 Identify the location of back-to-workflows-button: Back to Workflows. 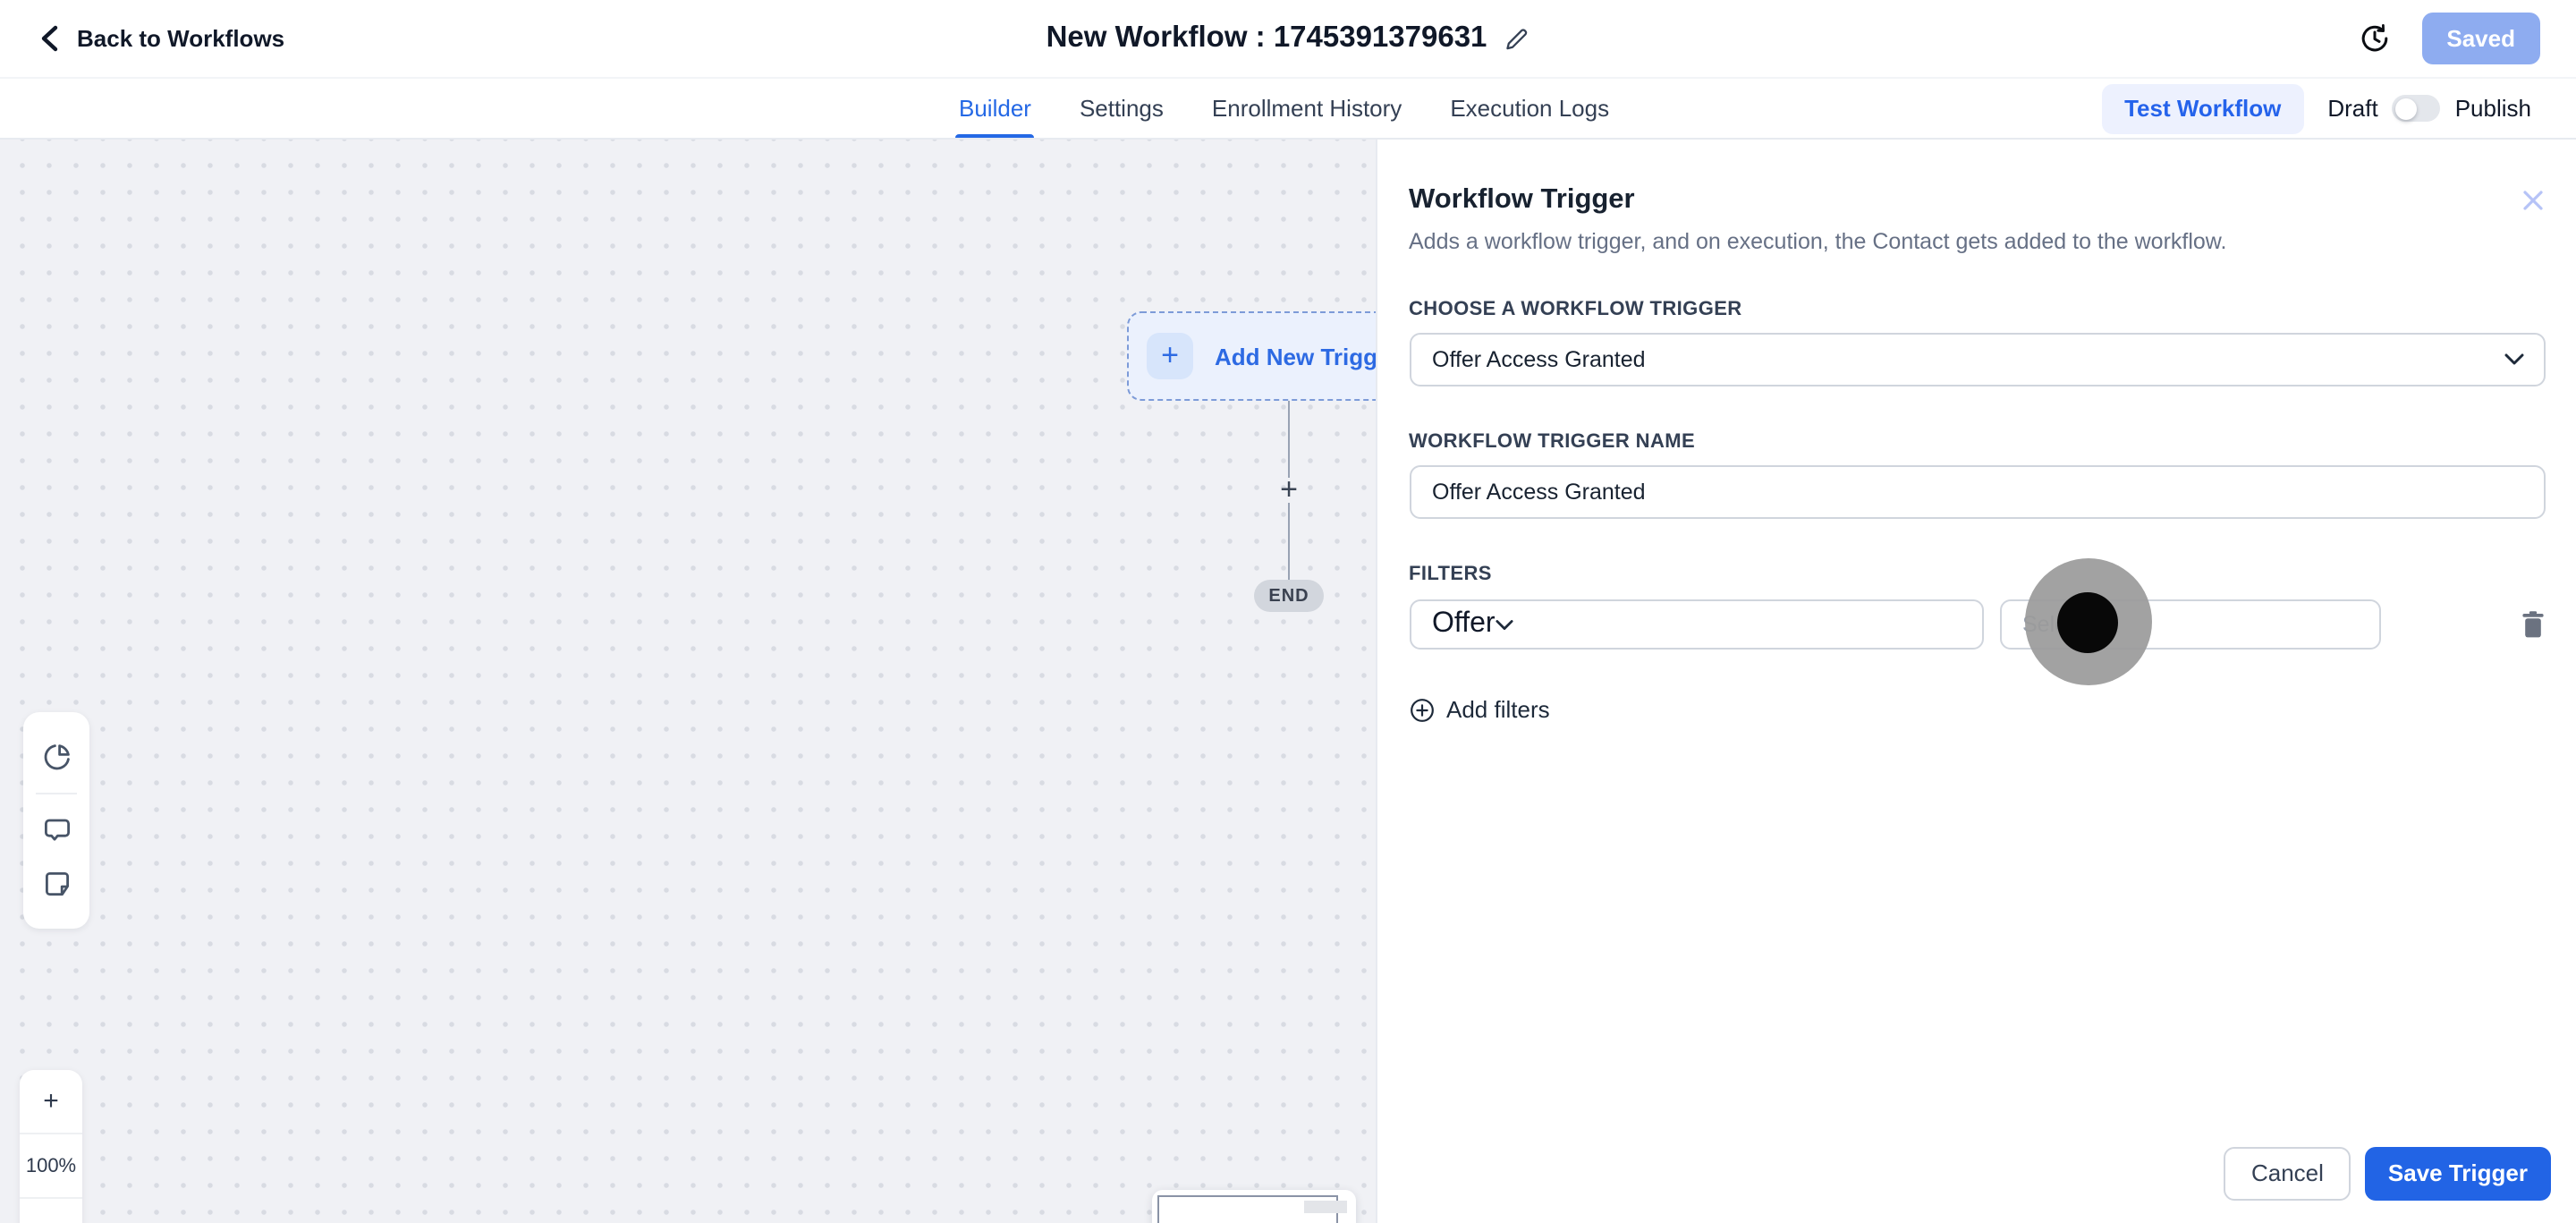
(161, 38).